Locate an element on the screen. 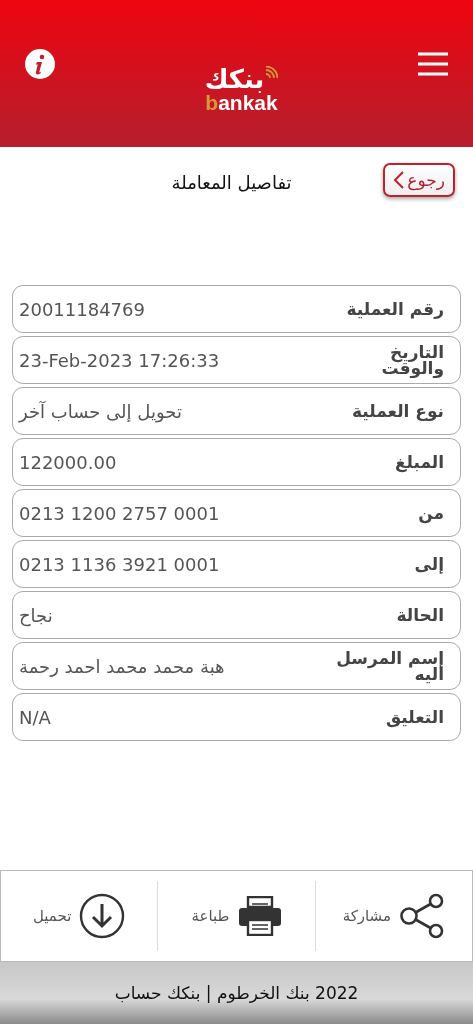 The height and width of the screenshot is (1024, 473). footer-text: 2022 بنك الخرطوم | بنكك حساب is located at coordinates (236, 993).